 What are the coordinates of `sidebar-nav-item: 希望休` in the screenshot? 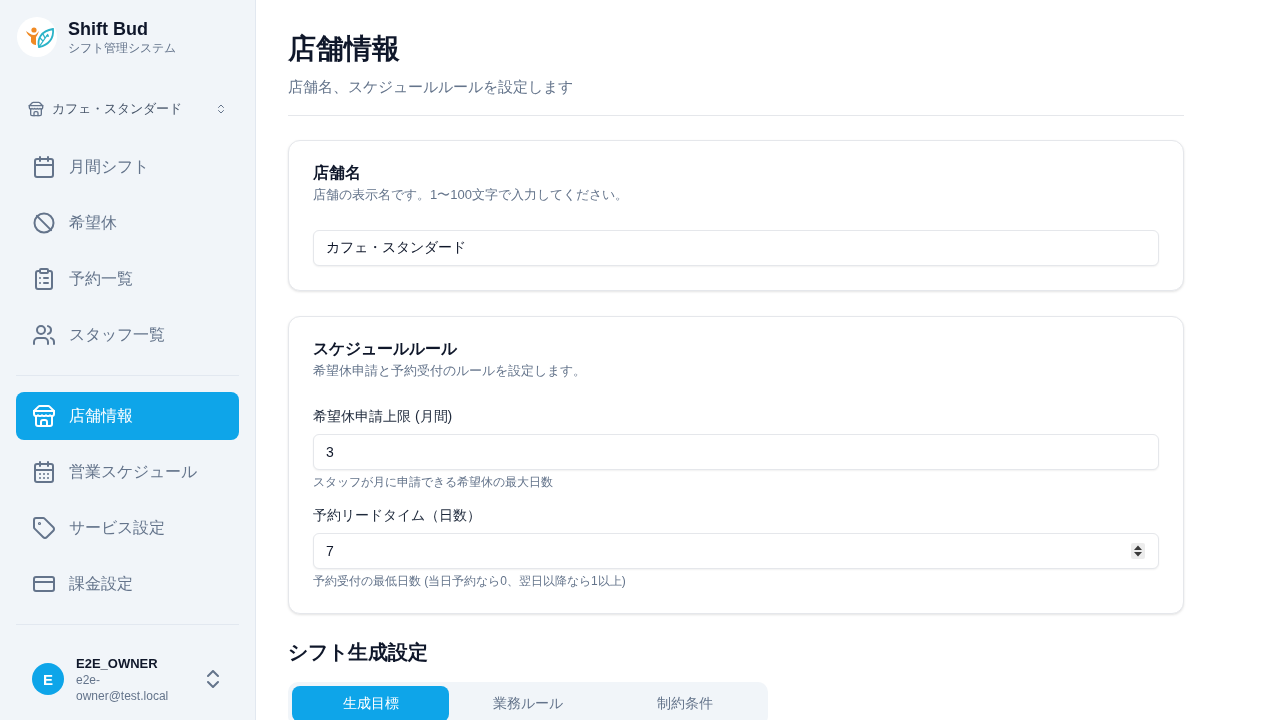 It's located at (127, 223).